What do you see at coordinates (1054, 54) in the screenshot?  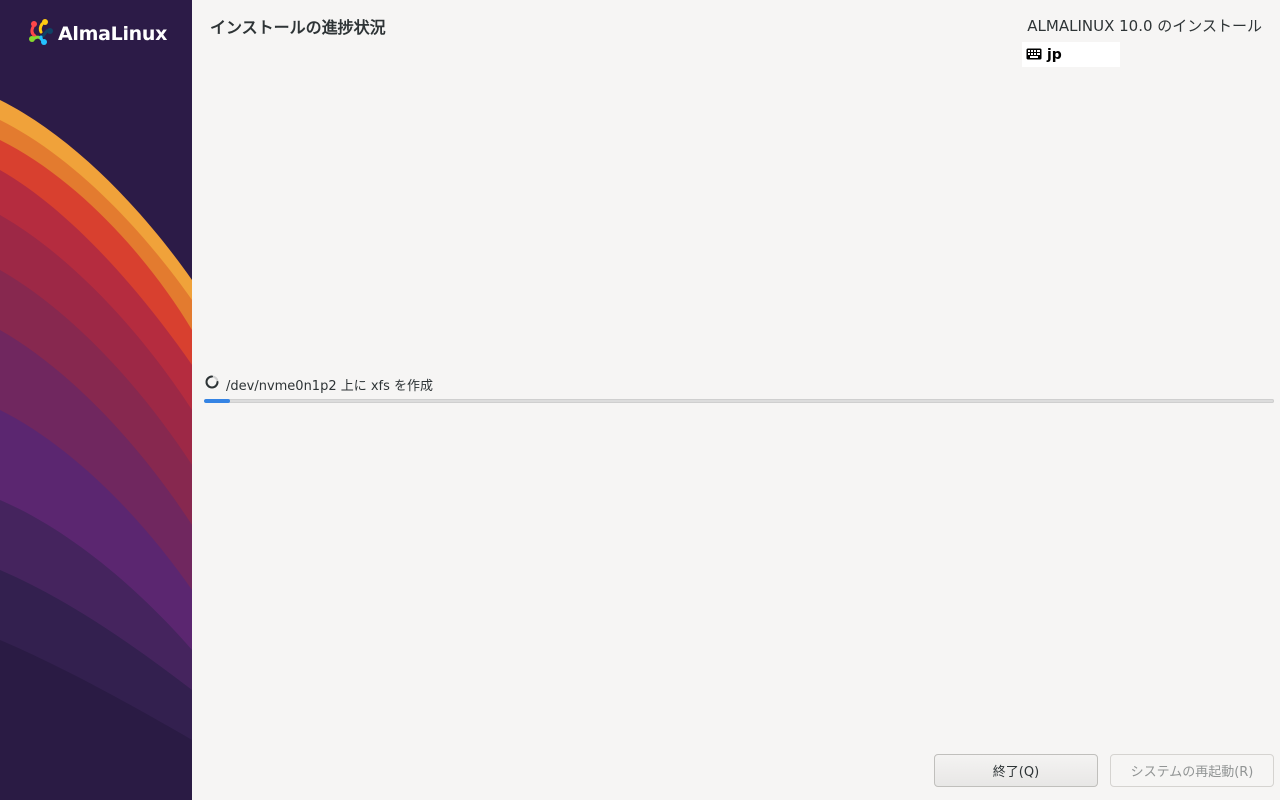 I see `keyboard-layout-label: jp` at bounding box center [1054, 54].